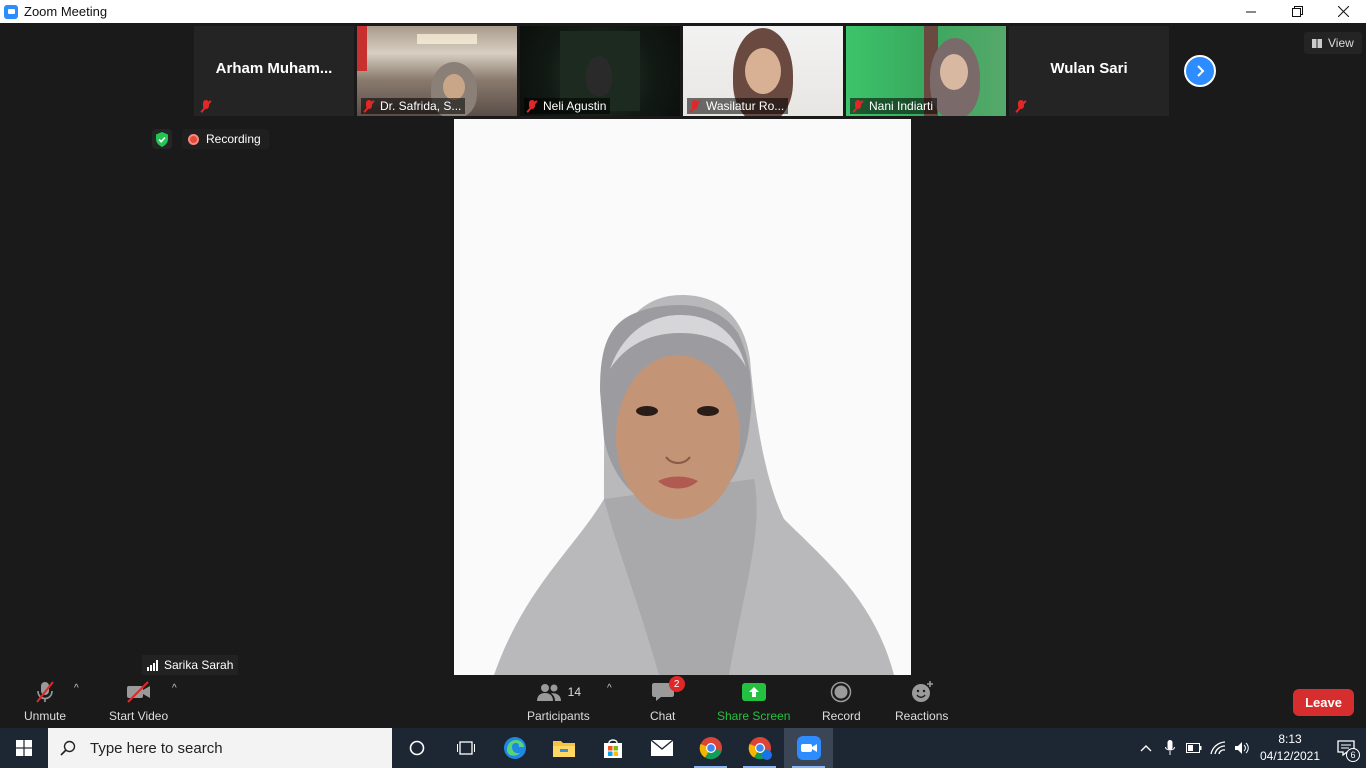 This screenshot has width=1366, height=768. Describe the element at coordinates (45, 716) in the screenshot. I see `unmute-label: Unmute` at that location.